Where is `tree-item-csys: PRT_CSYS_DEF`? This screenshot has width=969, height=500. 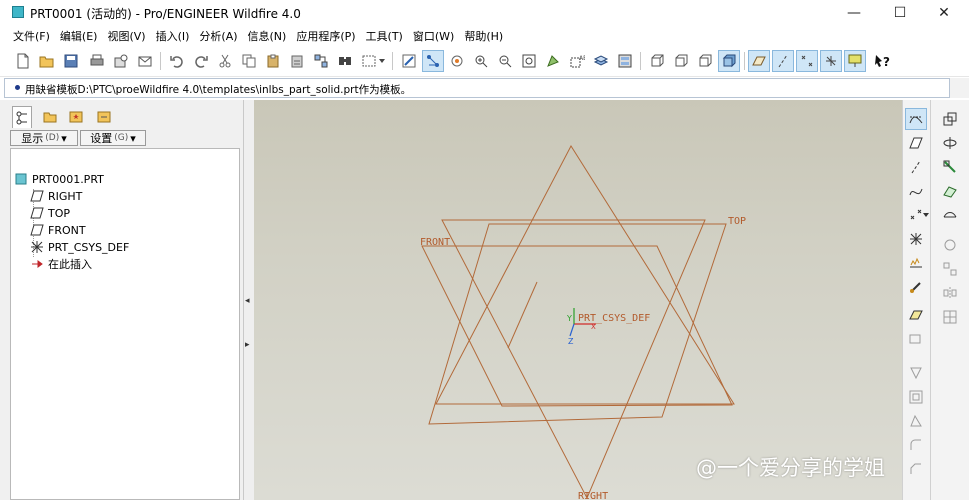 tree-item-csys: PRT_CSYS_DEF is located at coordinates (79, 247).